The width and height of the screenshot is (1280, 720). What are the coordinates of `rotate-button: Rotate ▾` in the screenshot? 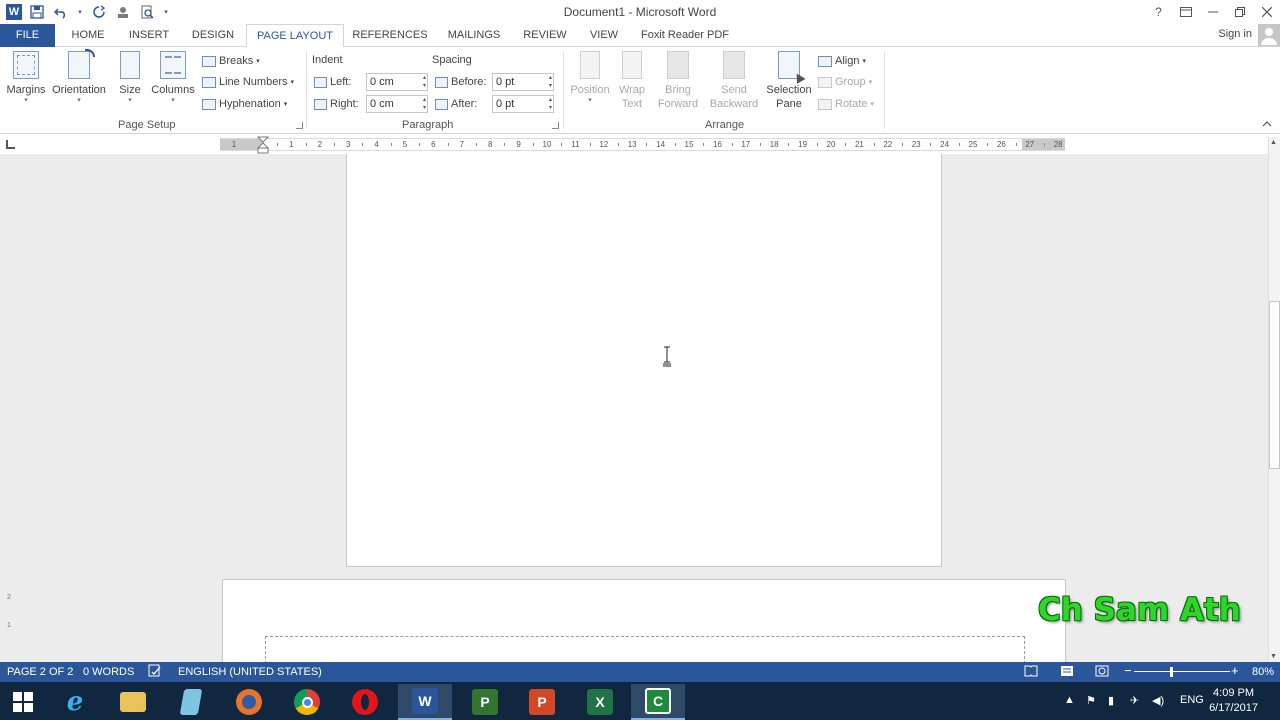 It's located at (846, 104).